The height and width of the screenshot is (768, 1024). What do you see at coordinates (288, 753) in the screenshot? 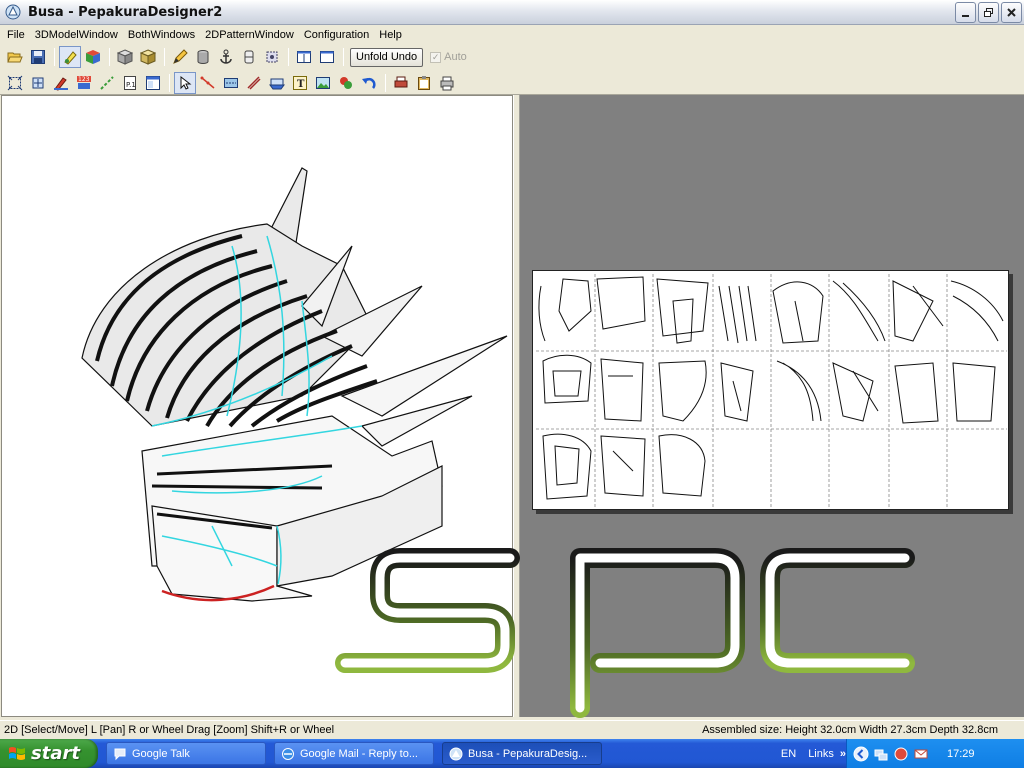
I see `internet-explorer-icon` at bounding box center [288, 753].